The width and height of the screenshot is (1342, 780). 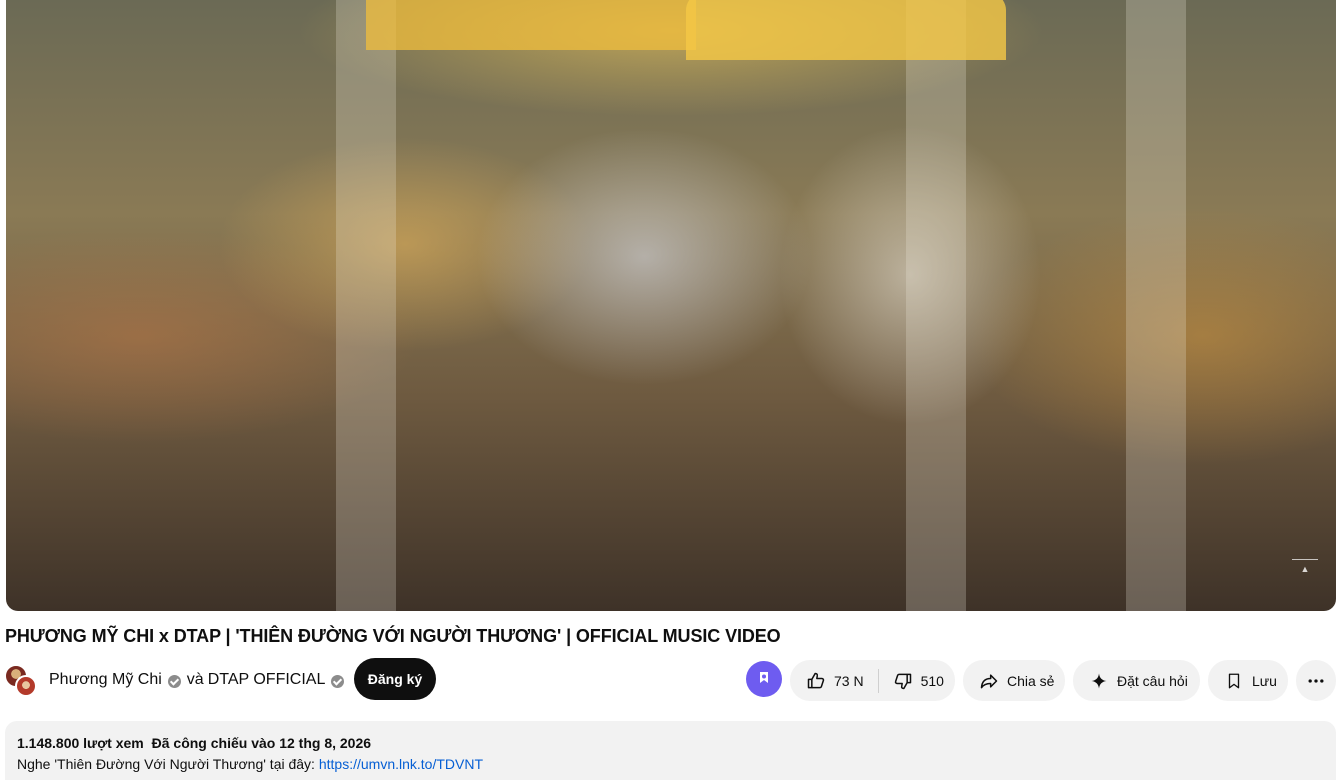 I want to click on more-actions-button, so click(x=1316, y=680).